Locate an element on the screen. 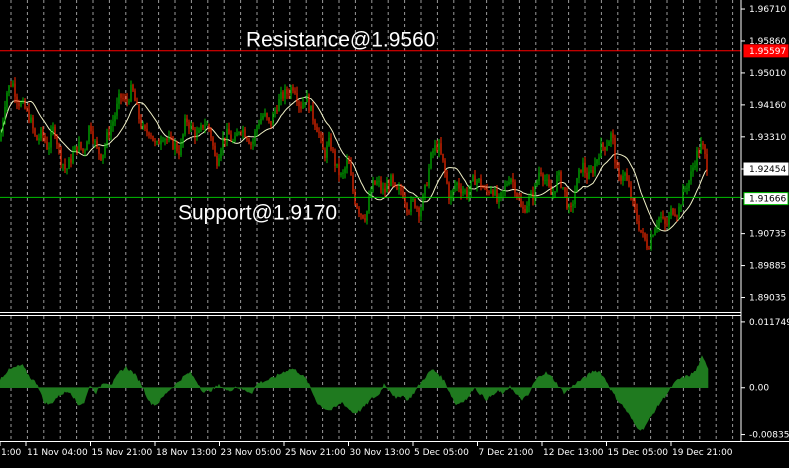 This screenshot has height=468, width=789. time-tick-label: 23 Nov 05:00 is located at coordinates (251, 453).